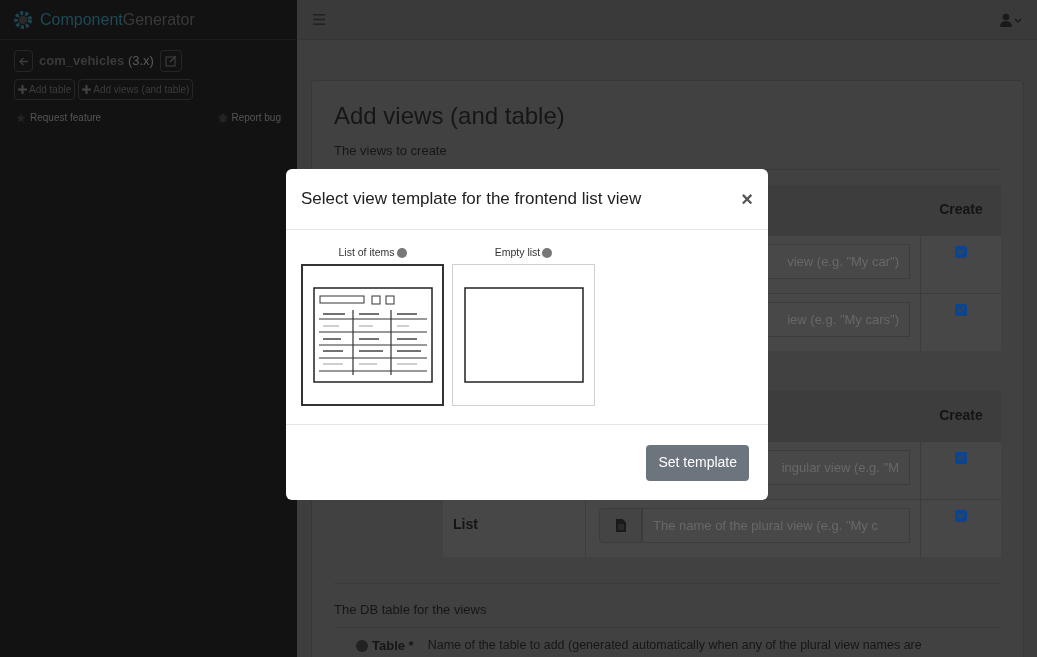 This screenshot has width=1037, height=657. I want to click on dialog-title: Select view template for the frontend list view, so click(471, 199).